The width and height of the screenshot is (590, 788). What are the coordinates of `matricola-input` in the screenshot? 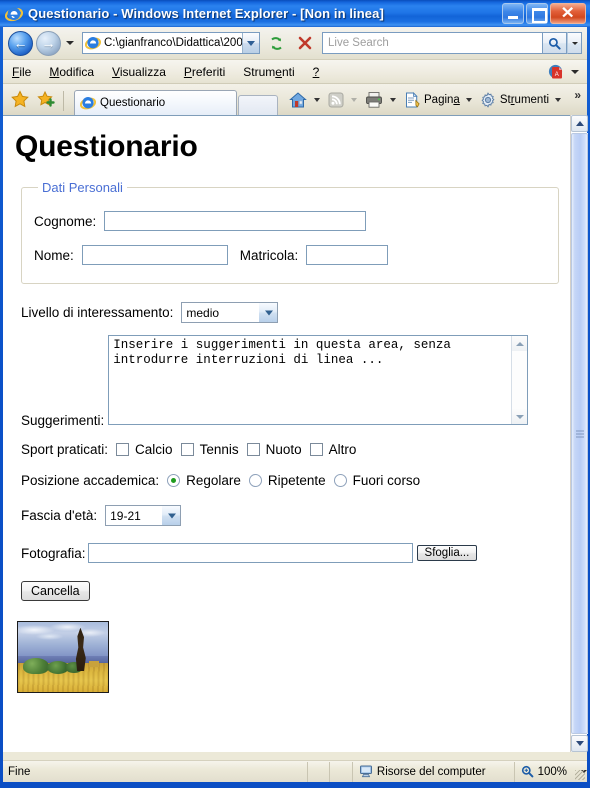 It's located at (347, 255).